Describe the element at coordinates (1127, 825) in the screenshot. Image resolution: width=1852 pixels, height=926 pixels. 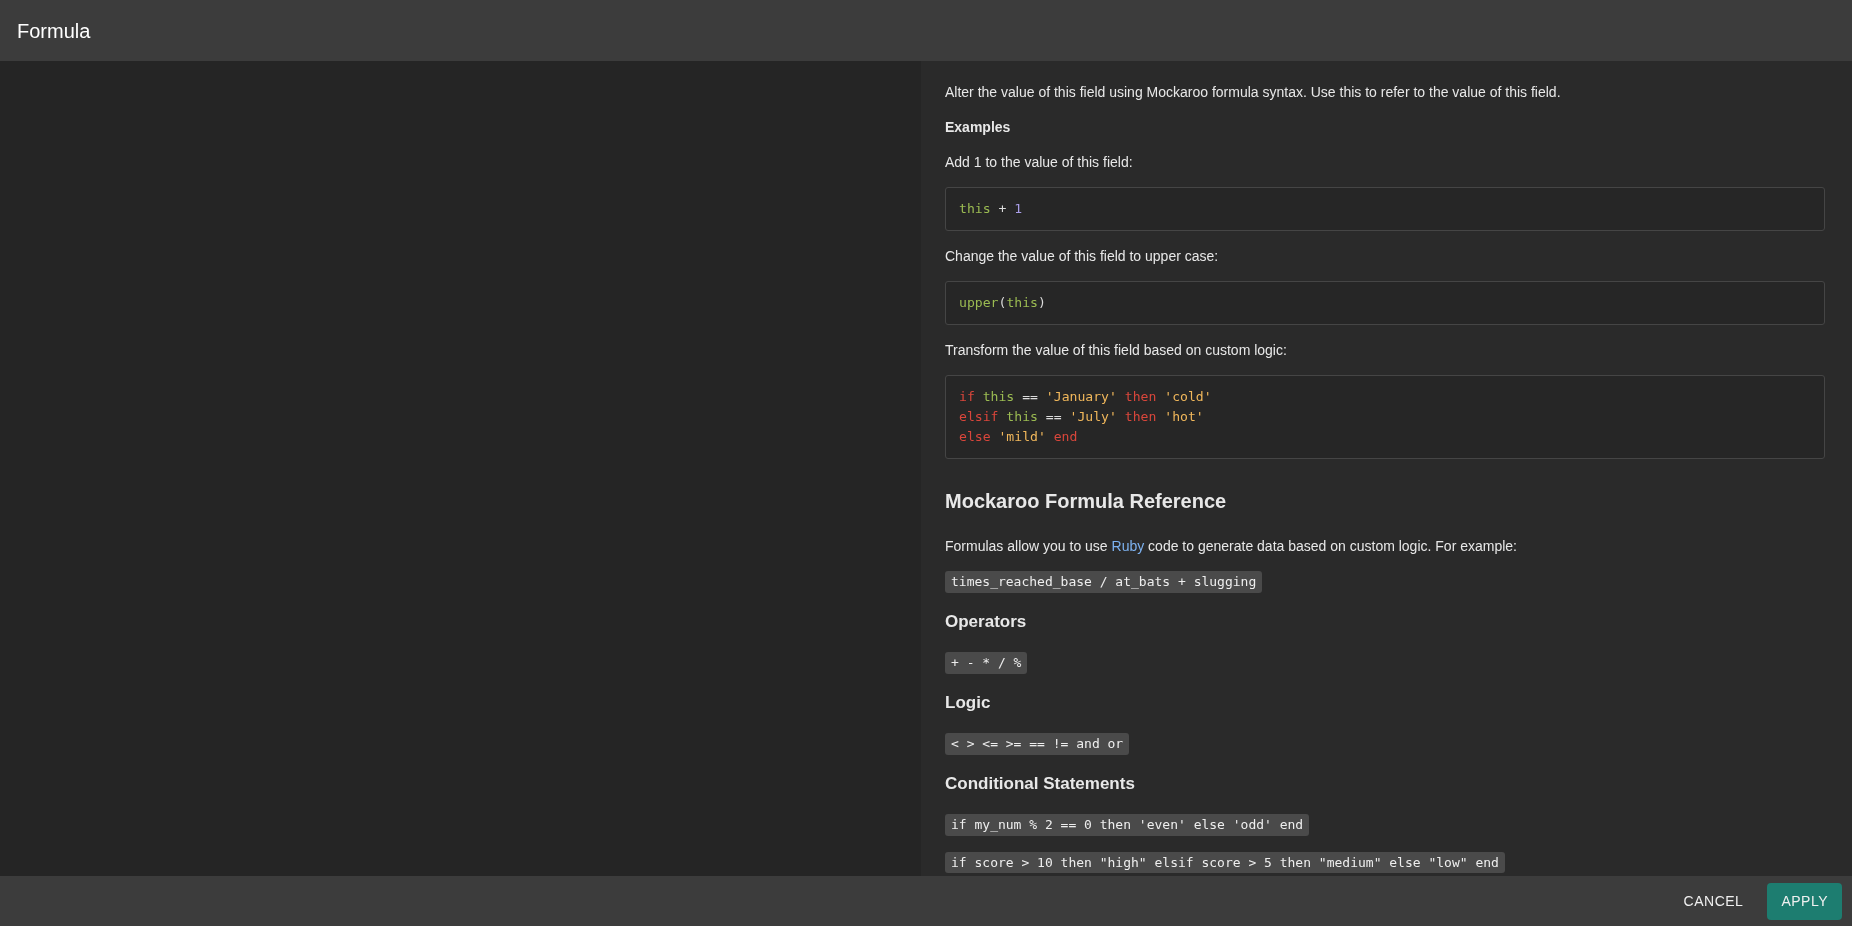
I see `code-snippet: if my_num % 2 == 0 then 'even' else 'odd' end` at that location.